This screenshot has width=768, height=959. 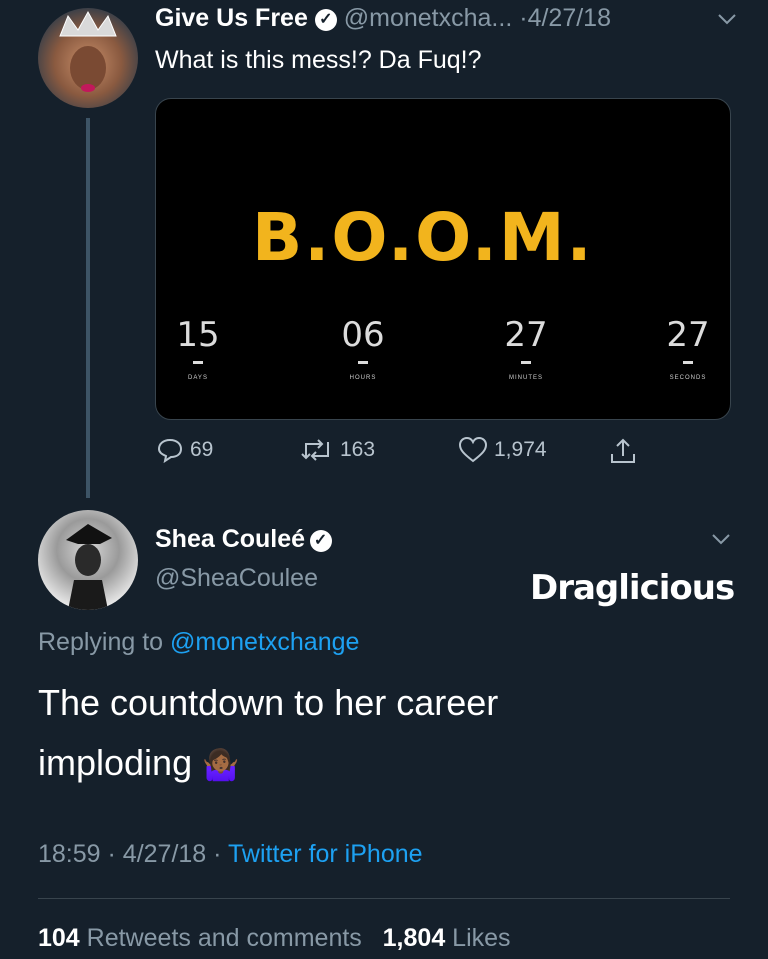 I want to click on retweets-stat: 104 Retweets and comments, so click(x=203, y=938).